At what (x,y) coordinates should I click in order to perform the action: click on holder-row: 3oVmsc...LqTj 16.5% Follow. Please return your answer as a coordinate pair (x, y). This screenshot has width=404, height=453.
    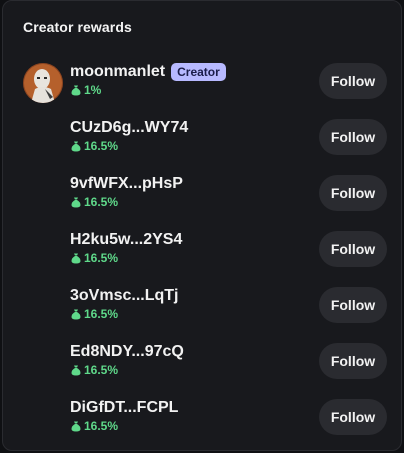
    Looking at the image, I should click on (202, 309).